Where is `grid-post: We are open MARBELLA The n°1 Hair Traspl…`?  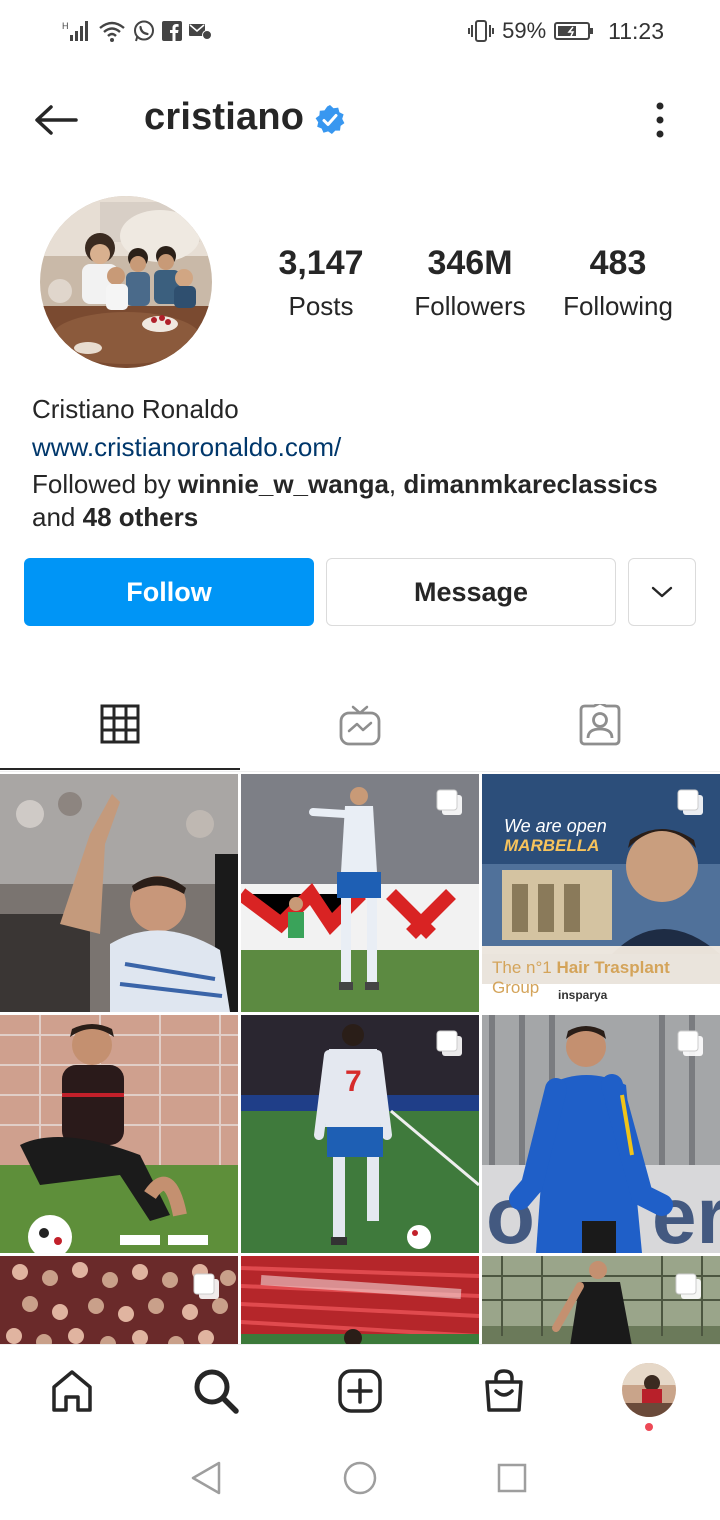 grid-post: We are open MARBELLA The n°1 Hair Traspl… is located at coordinates (601, 893).